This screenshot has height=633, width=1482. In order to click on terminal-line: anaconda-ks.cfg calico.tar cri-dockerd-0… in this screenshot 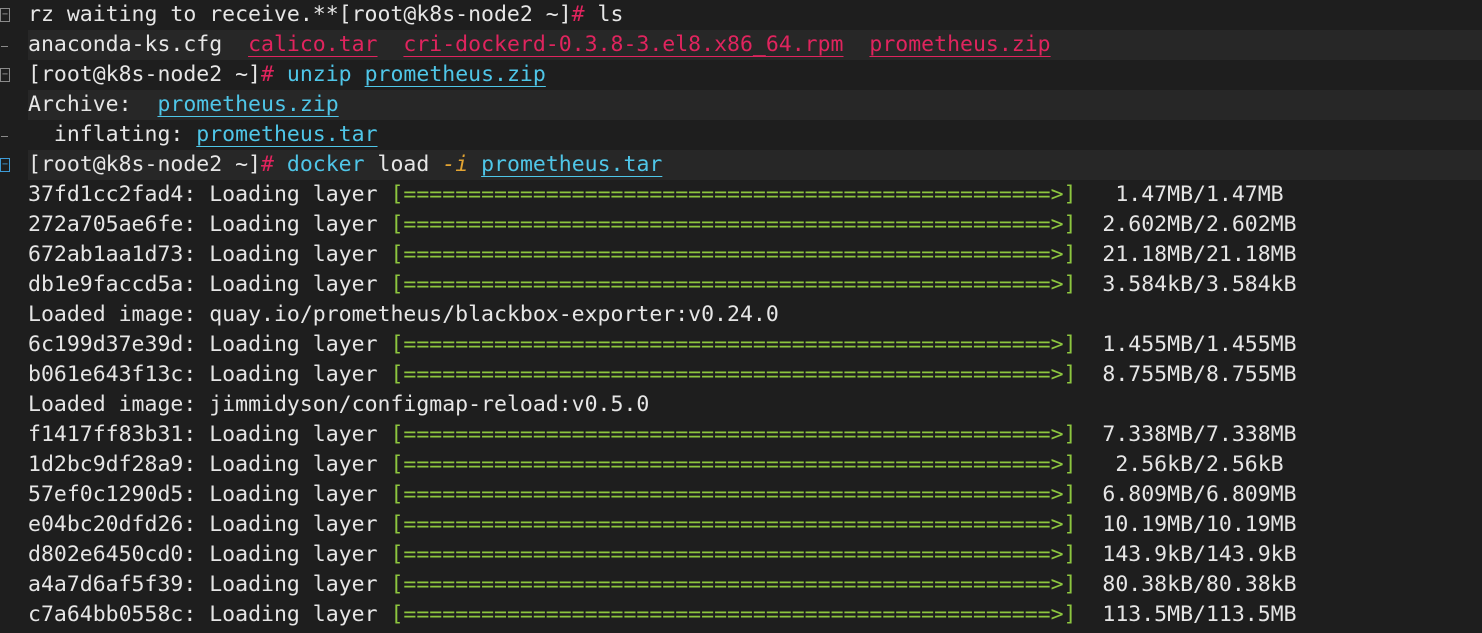, I will do `click(755, 45)`.